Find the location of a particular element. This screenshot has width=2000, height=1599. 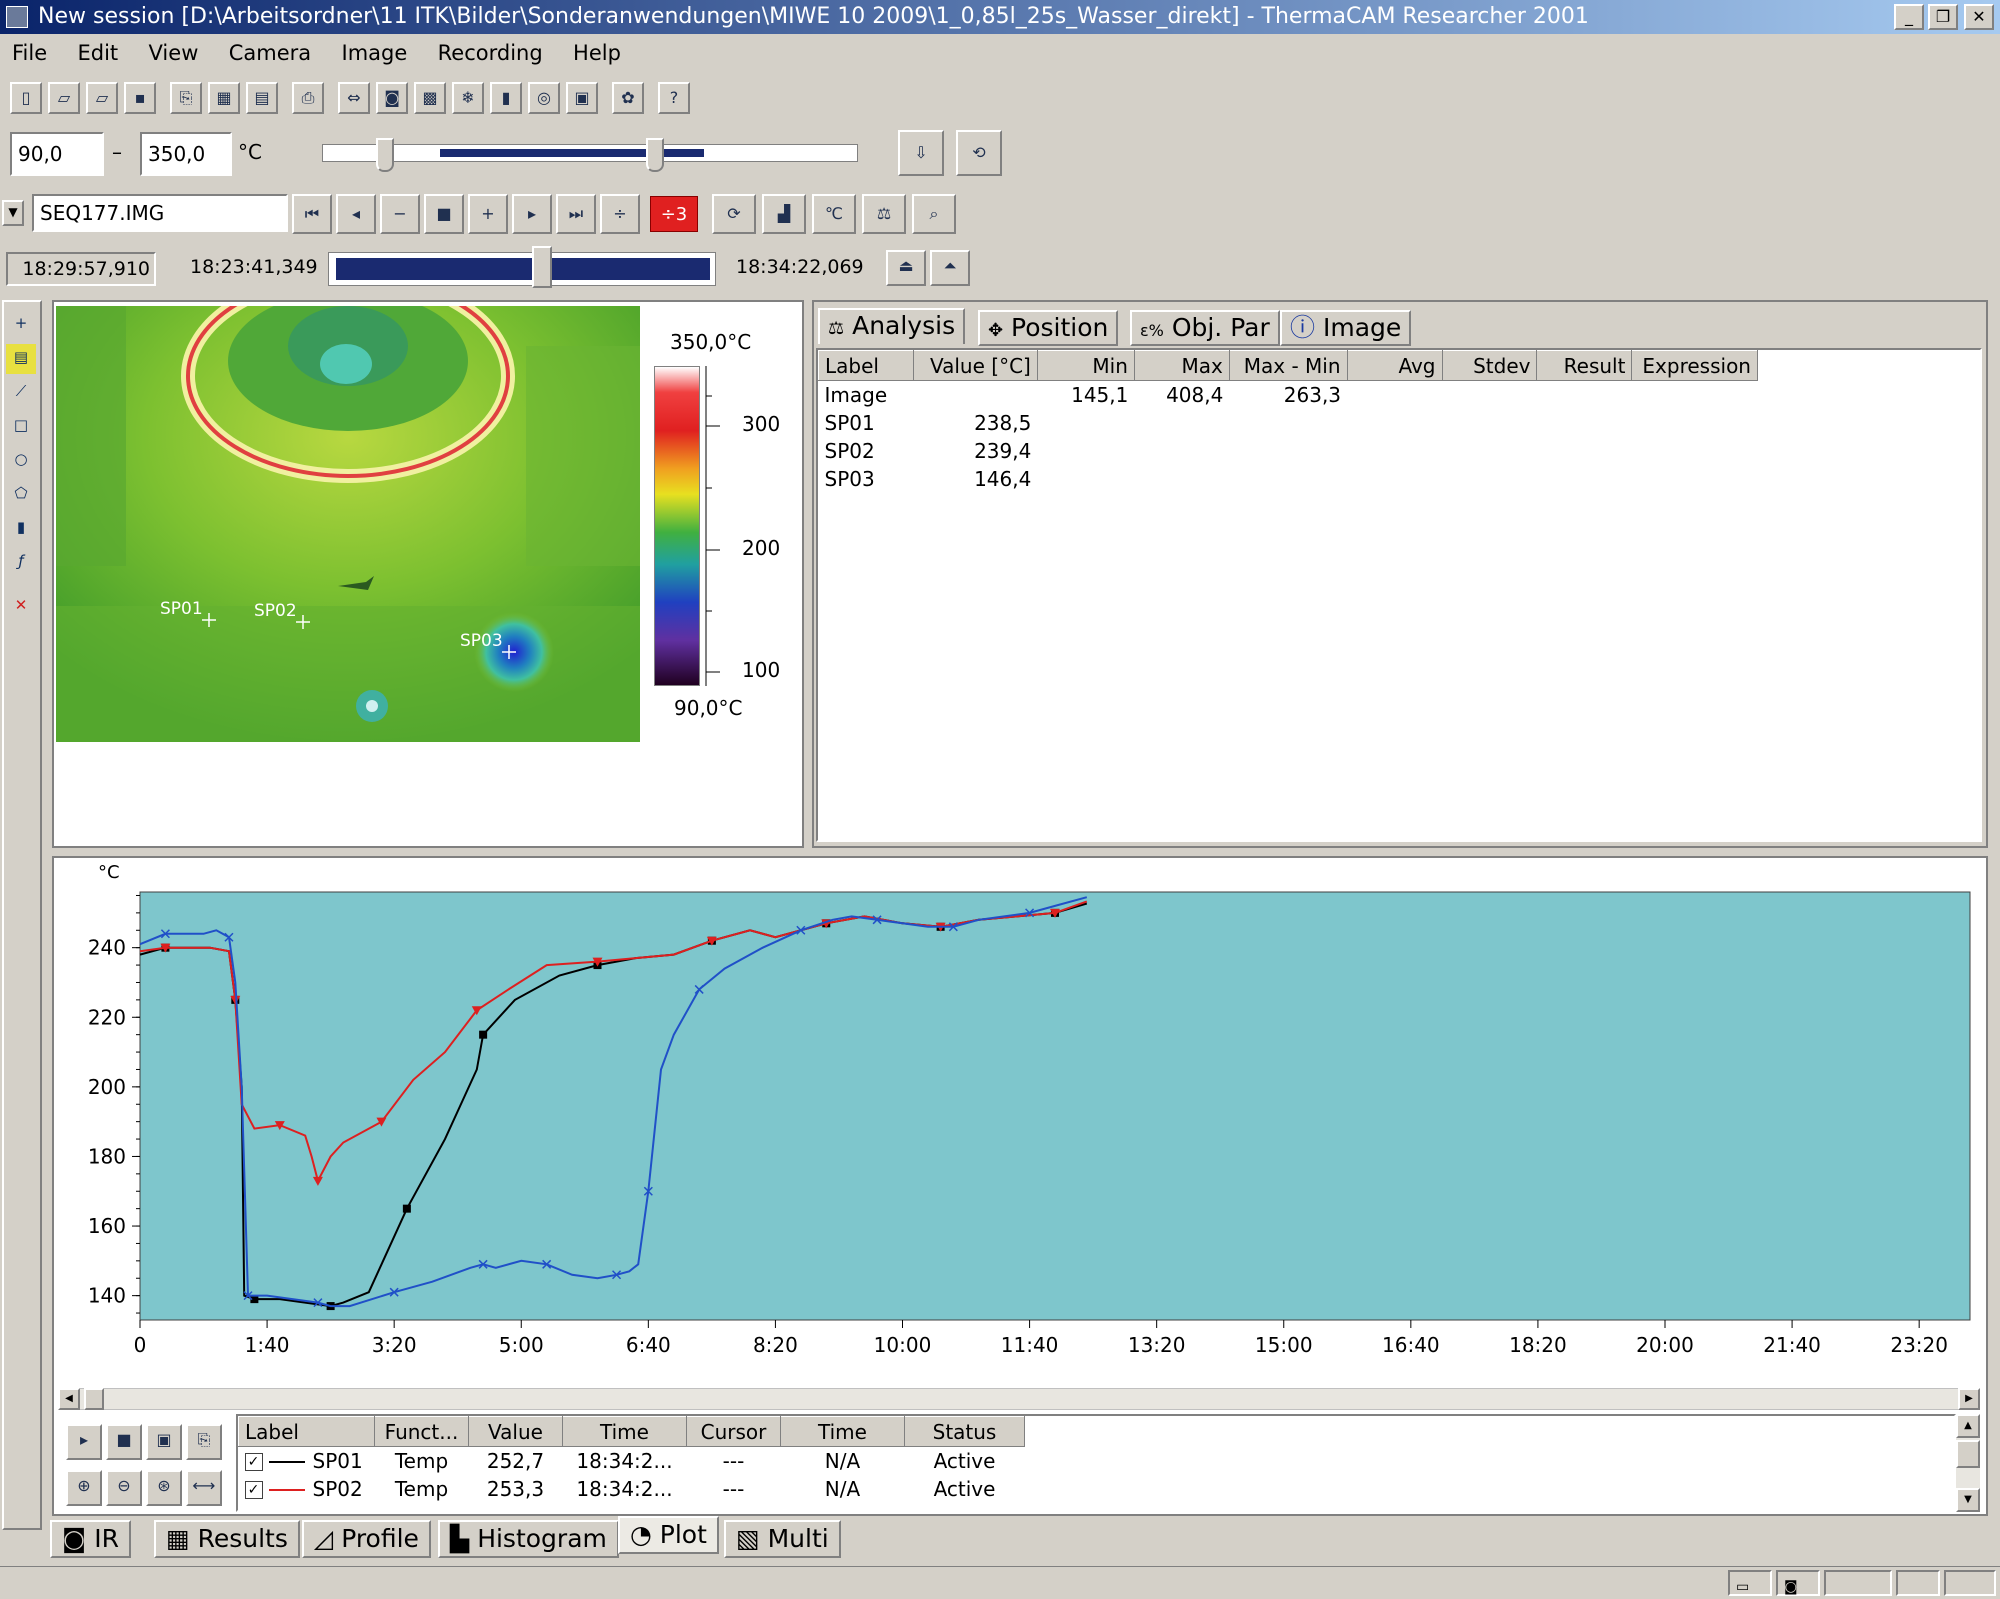

plot-legend-column-header: Value is located at coordinates (515, 1431).